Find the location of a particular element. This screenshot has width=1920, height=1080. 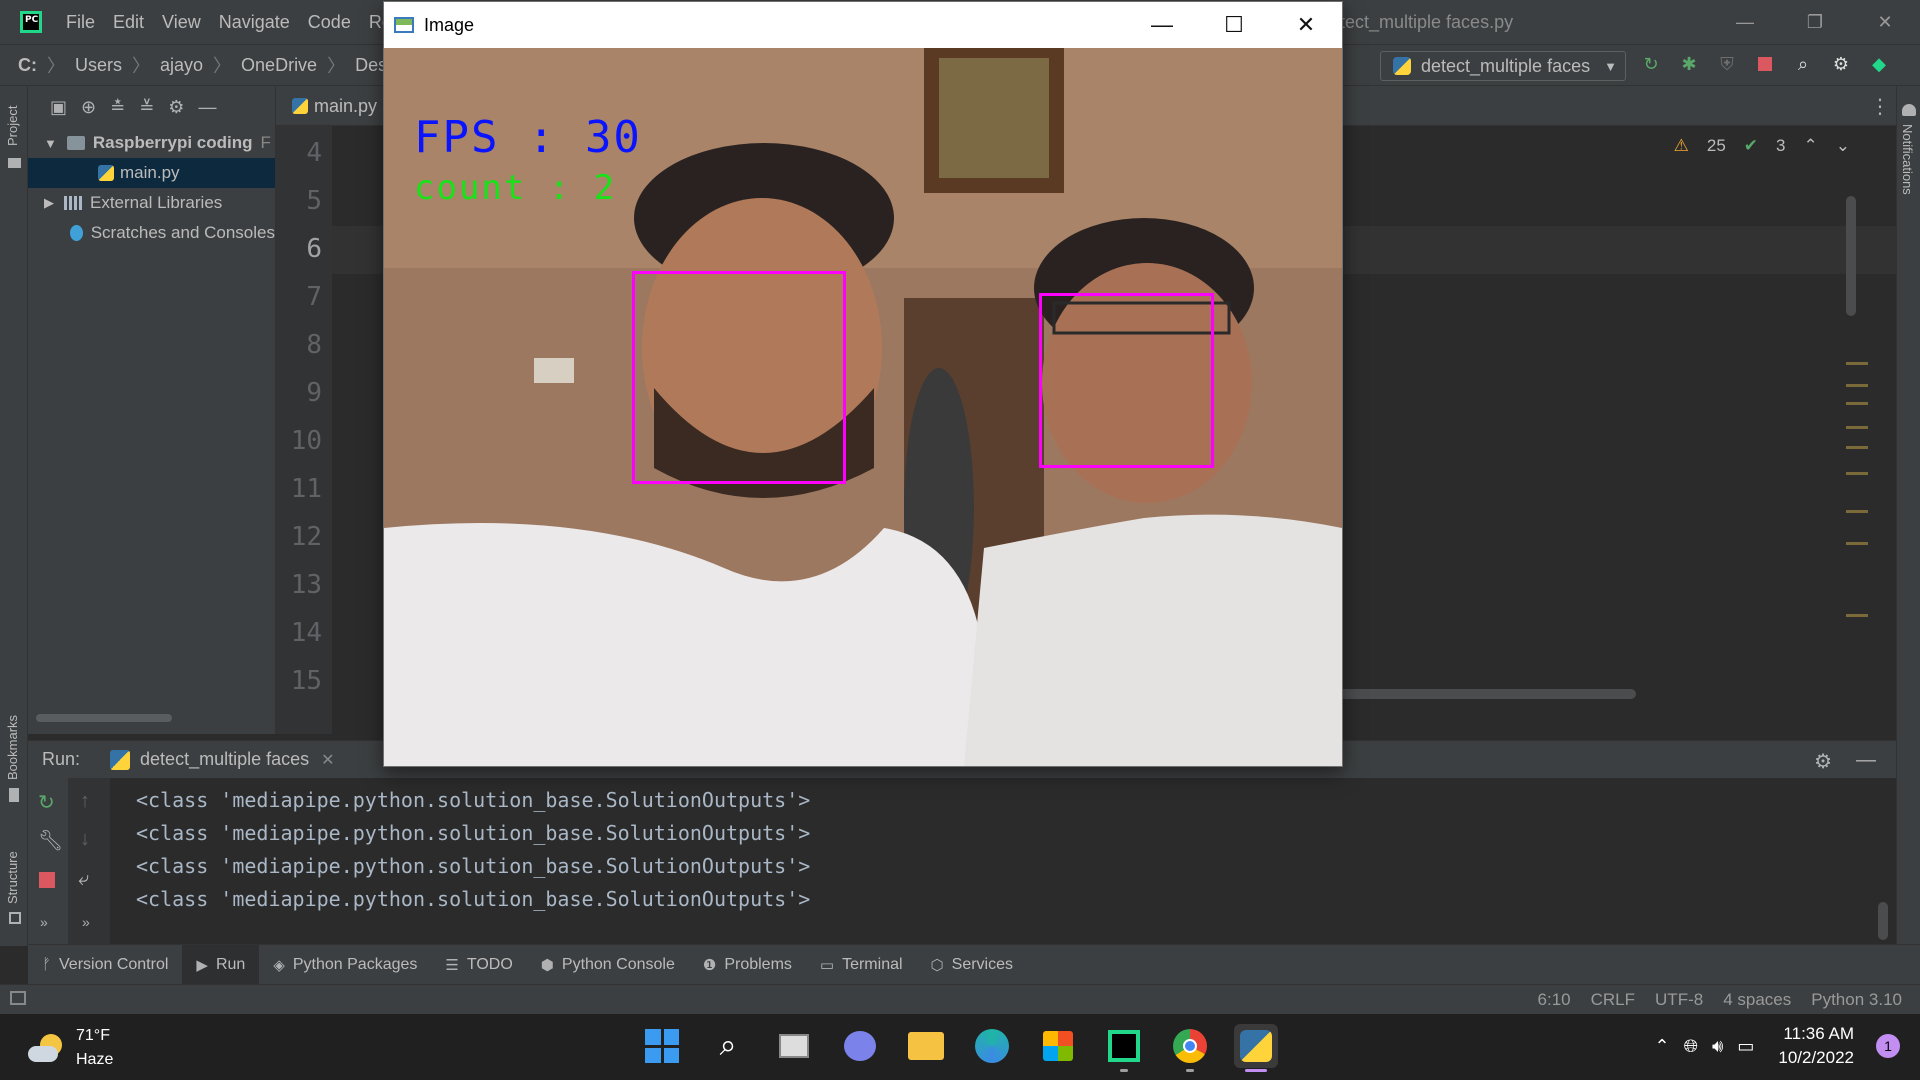

bookmarks-tool-tab: Bookmarks is located at coordinates (12, 747).